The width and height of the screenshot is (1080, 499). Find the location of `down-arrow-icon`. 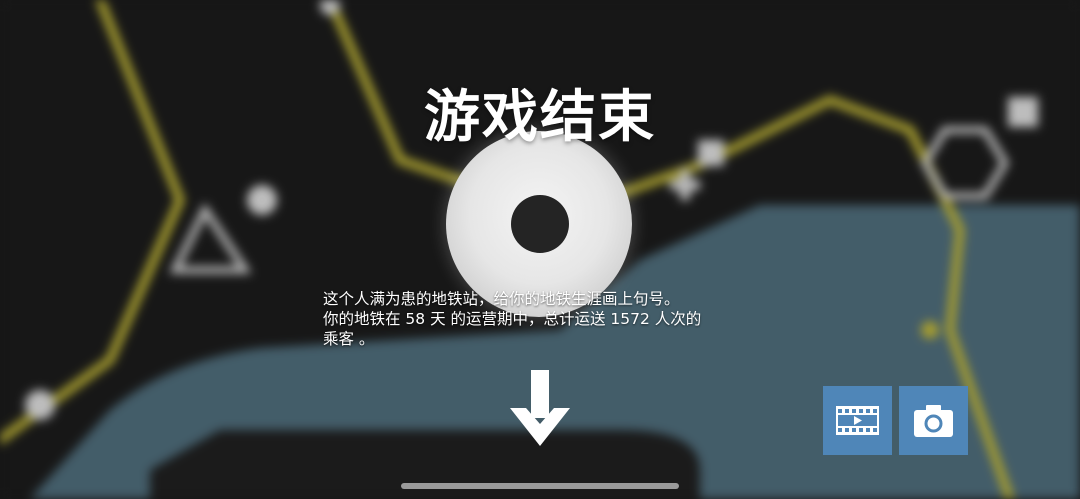

down-arrow-icon is located at coordinates (540, 408).